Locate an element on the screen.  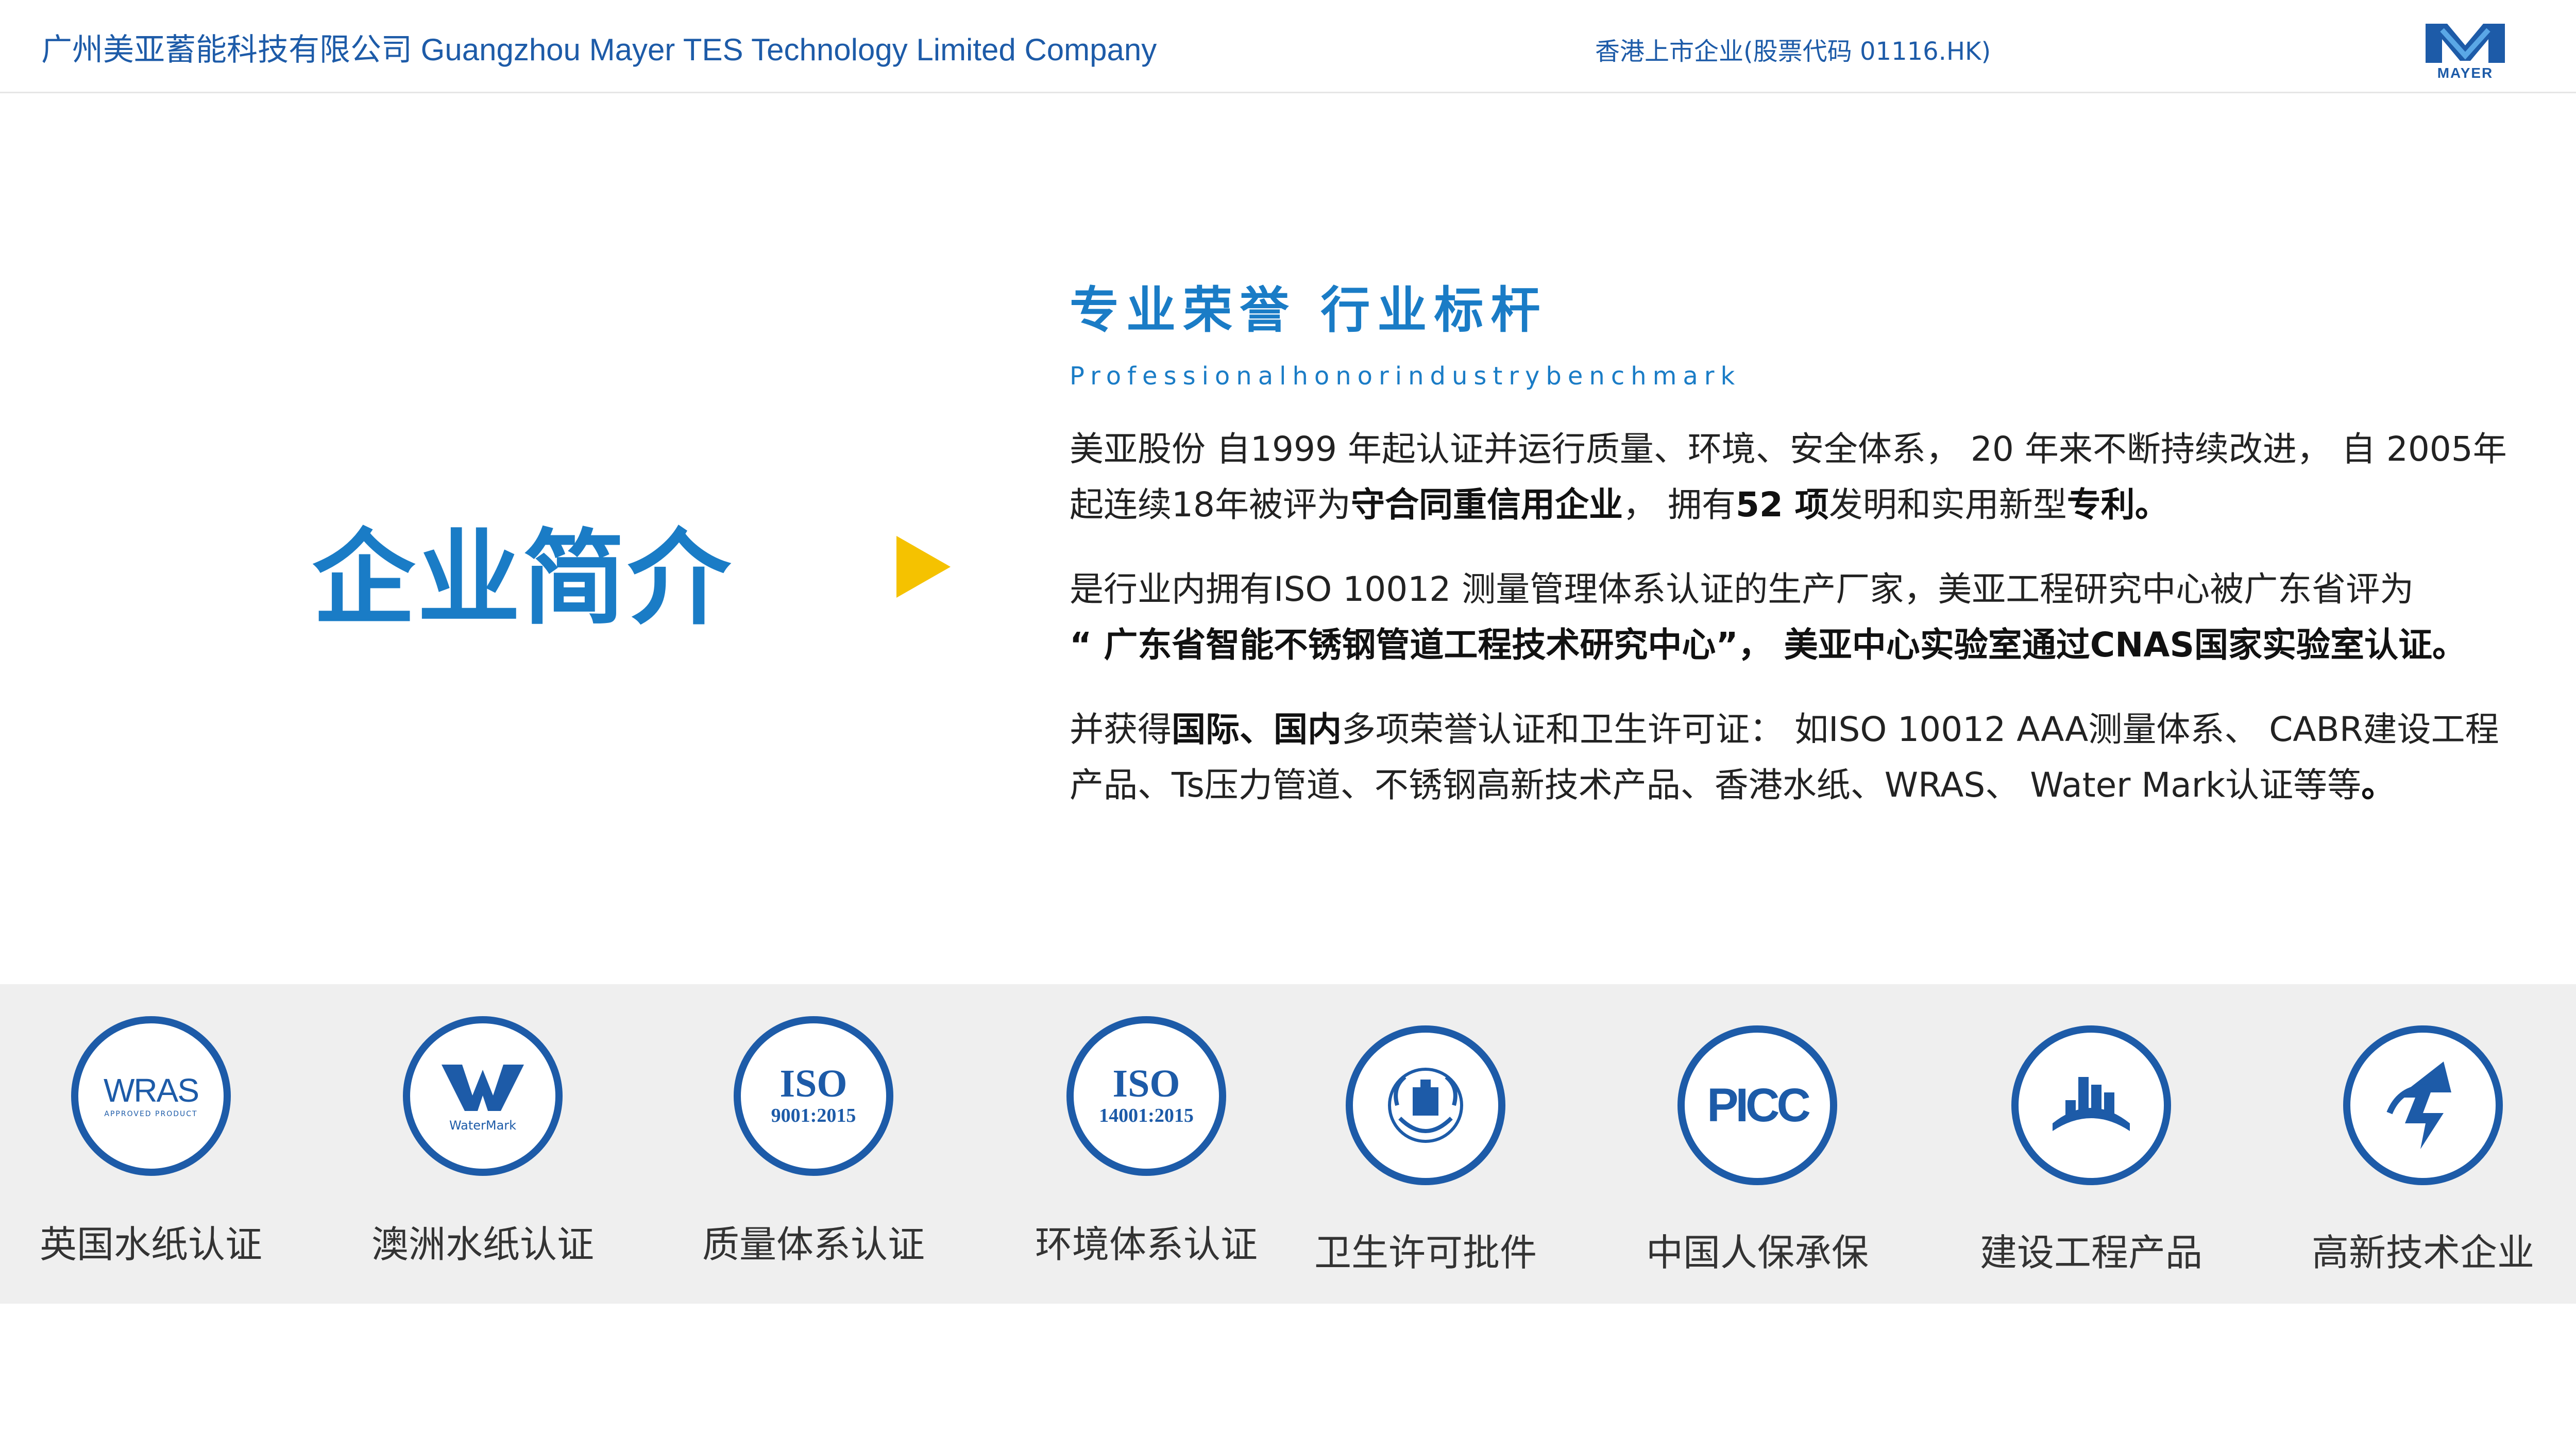
cert-label: 质量体系认证 is located at coordinates (813, 1244).